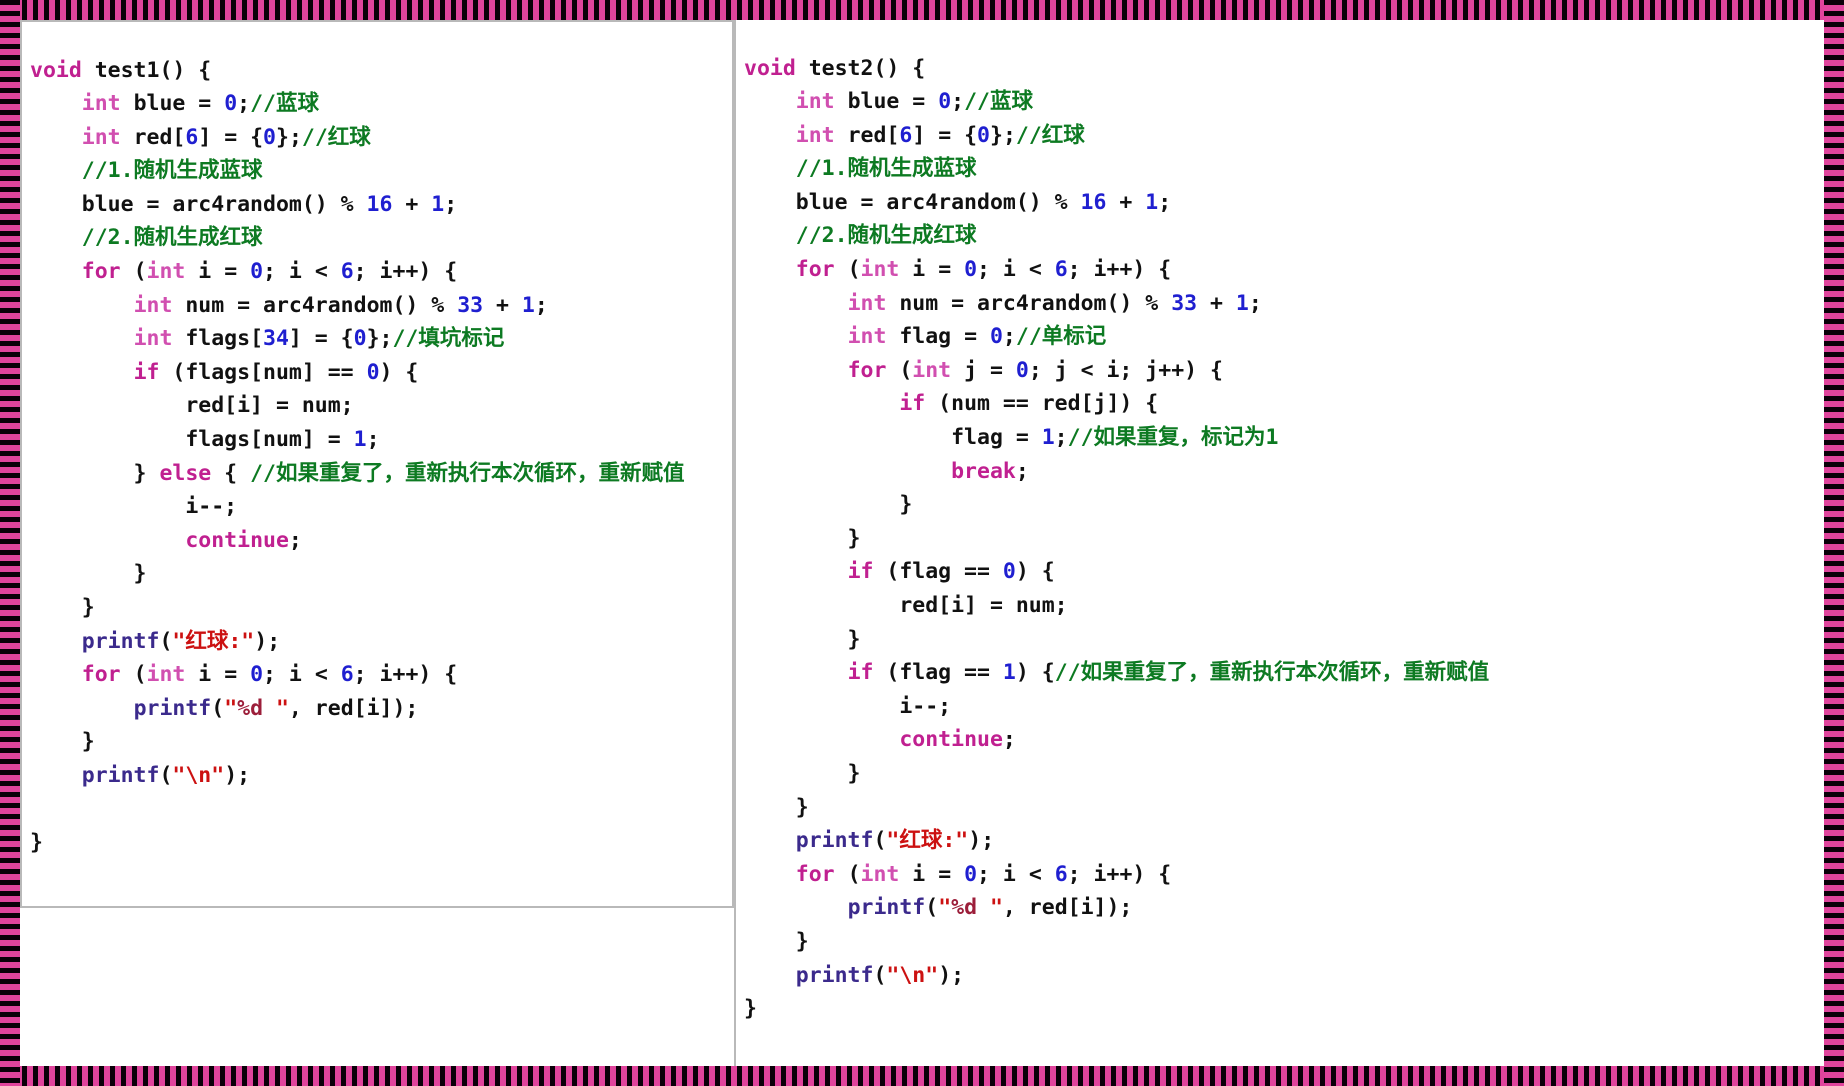  What do you see at coordinates (198, 204) in the screenshot?
I see `code-token-plain: blue = arc4random() %` at bounding box center [198, 204].